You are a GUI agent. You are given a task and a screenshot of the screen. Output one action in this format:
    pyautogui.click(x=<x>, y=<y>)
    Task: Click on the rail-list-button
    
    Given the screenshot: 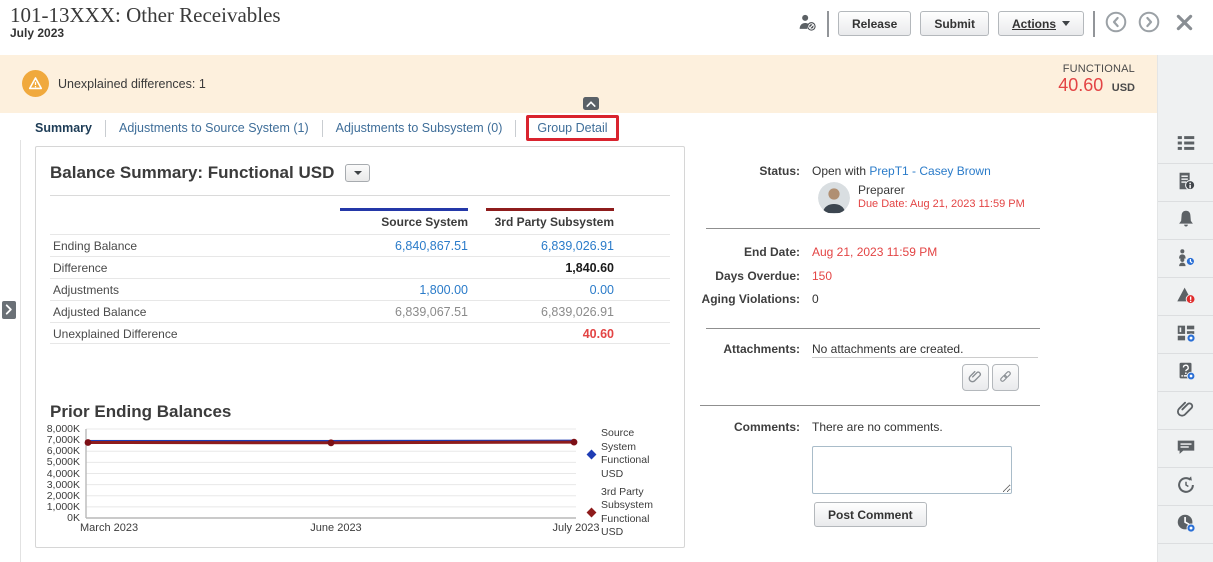 What is the action you would take?
    pyautogui.click(x=1185, y=145)
    